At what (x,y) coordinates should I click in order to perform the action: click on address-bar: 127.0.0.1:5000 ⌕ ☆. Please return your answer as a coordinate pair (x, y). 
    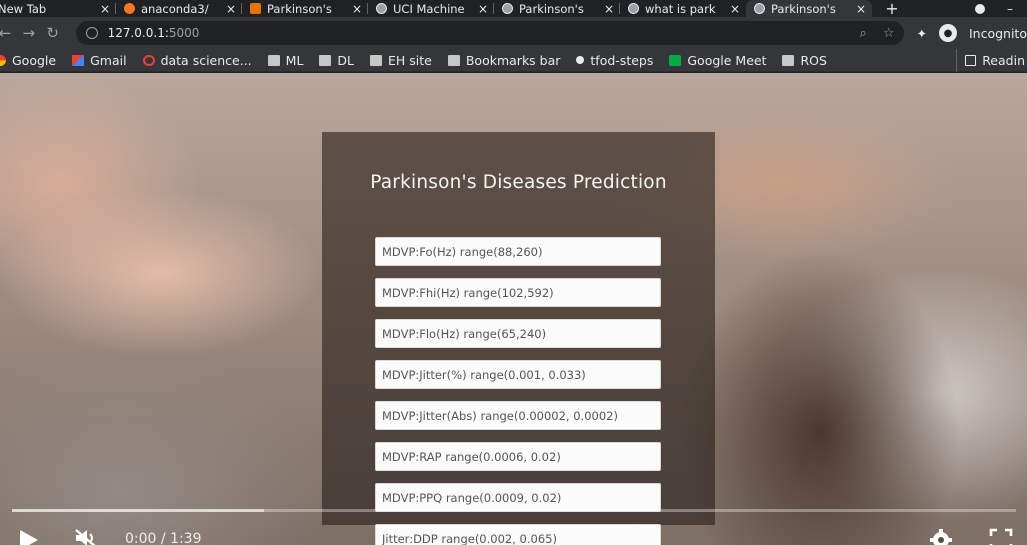
    Looking at the image, I should click on (490, 33).